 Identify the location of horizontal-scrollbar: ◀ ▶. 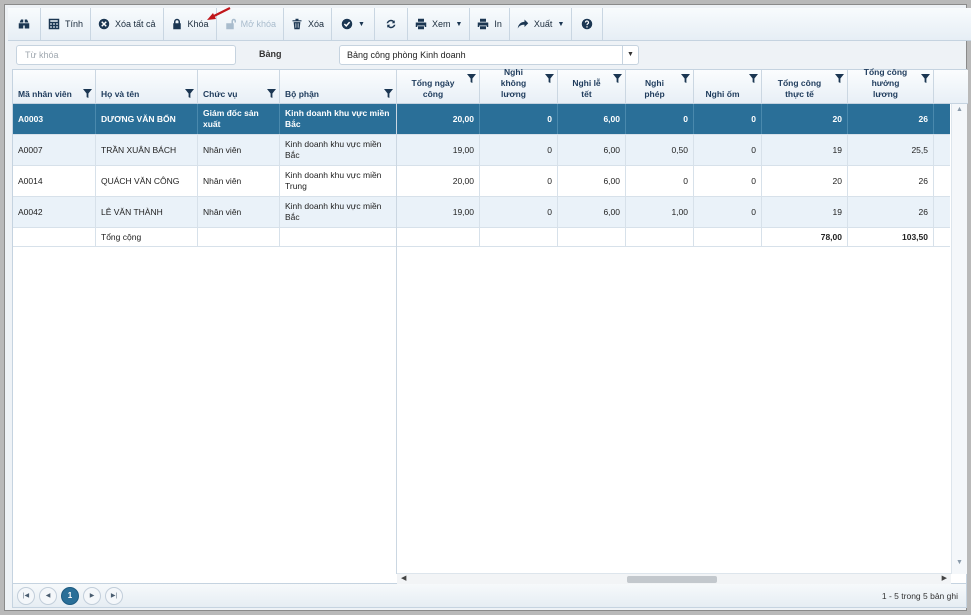
(674, 578).